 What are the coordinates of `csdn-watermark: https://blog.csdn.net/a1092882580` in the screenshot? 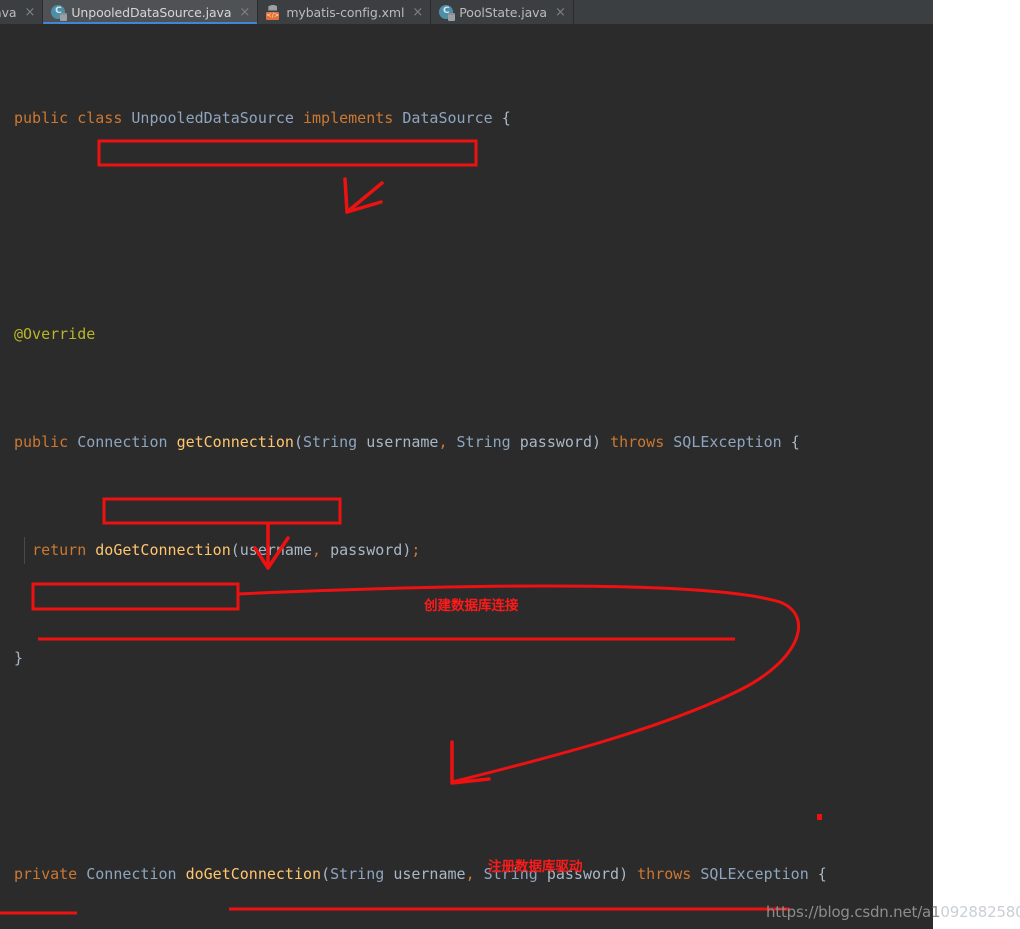 It's located at (893, 912).